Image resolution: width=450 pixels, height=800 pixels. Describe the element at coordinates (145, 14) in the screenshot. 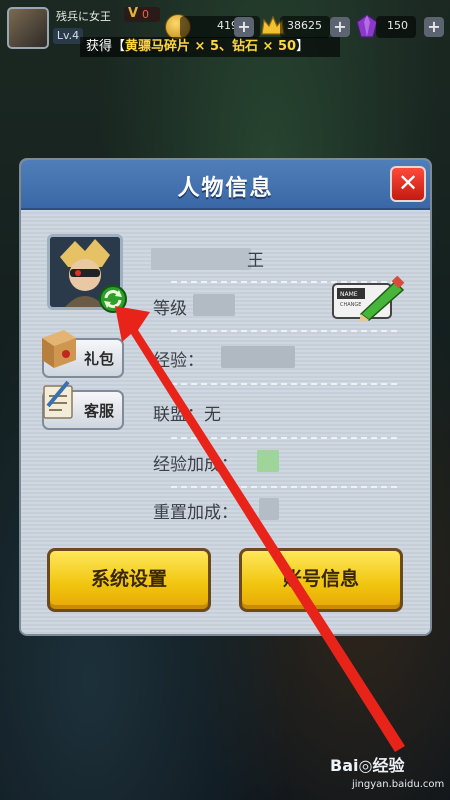

I see `vip-value: 0` at that location.